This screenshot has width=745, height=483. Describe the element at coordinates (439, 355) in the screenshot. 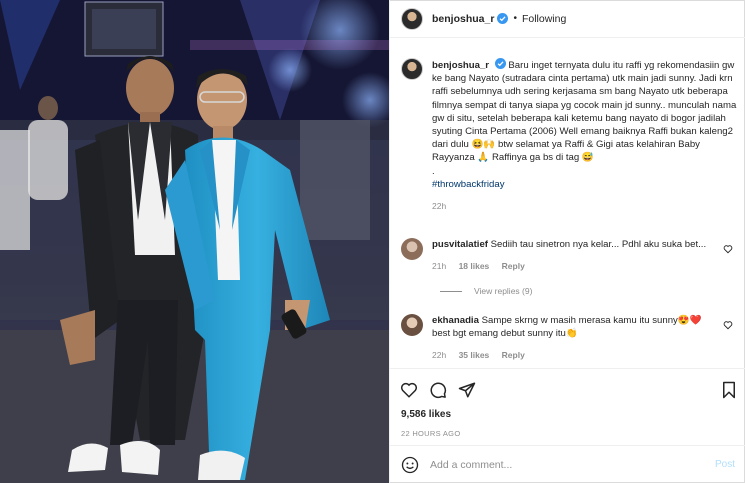

I see `comment-time: 22h` at that location.